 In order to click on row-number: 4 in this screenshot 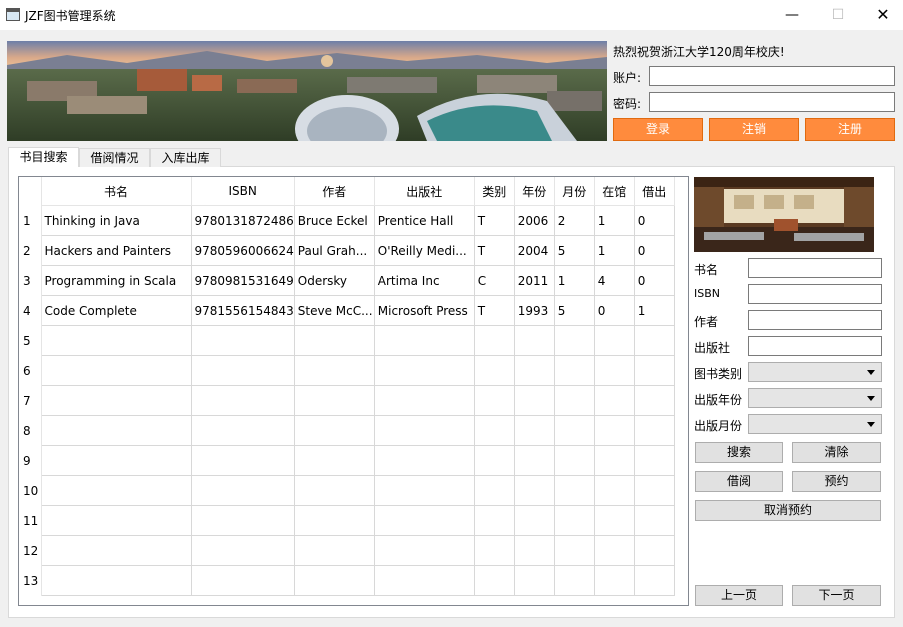, I will do `click(30, 310)`.